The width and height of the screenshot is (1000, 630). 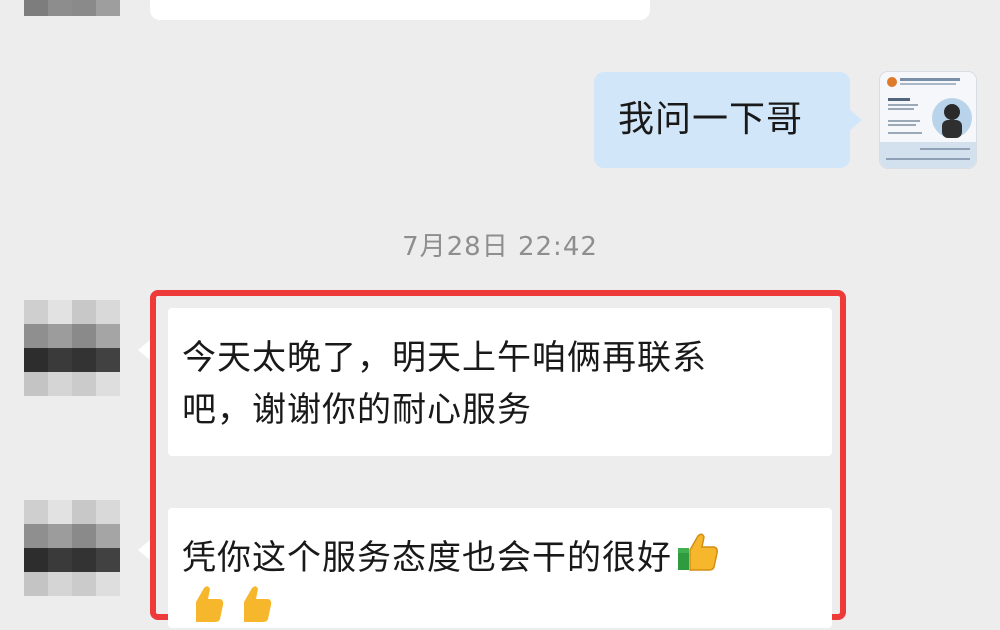 What do you see at coordinates (444, 358) in the screenshot?
I see `incoming-message-text-line1: 今天太晚了，明天上午咱俩再联系` at bounding box center [444, 358].